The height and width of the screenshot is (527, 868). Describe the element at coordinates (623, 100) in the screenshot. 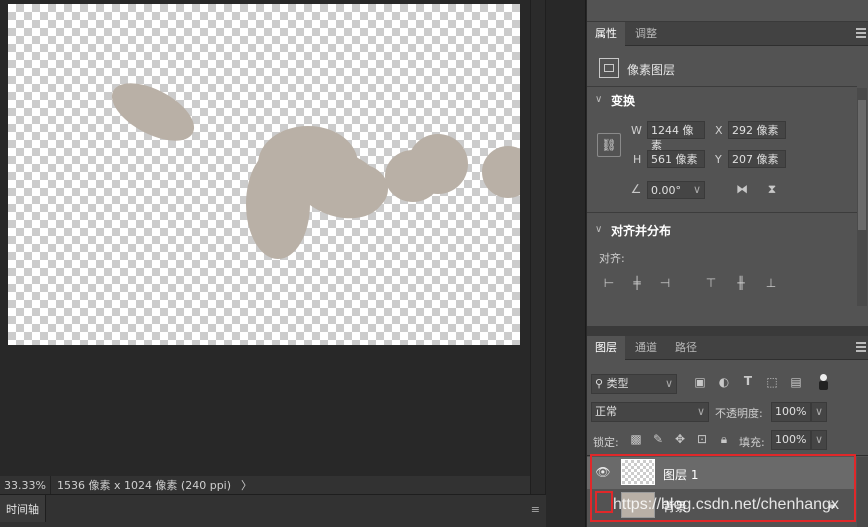

I see `transform-section-title: 变换` at that location.